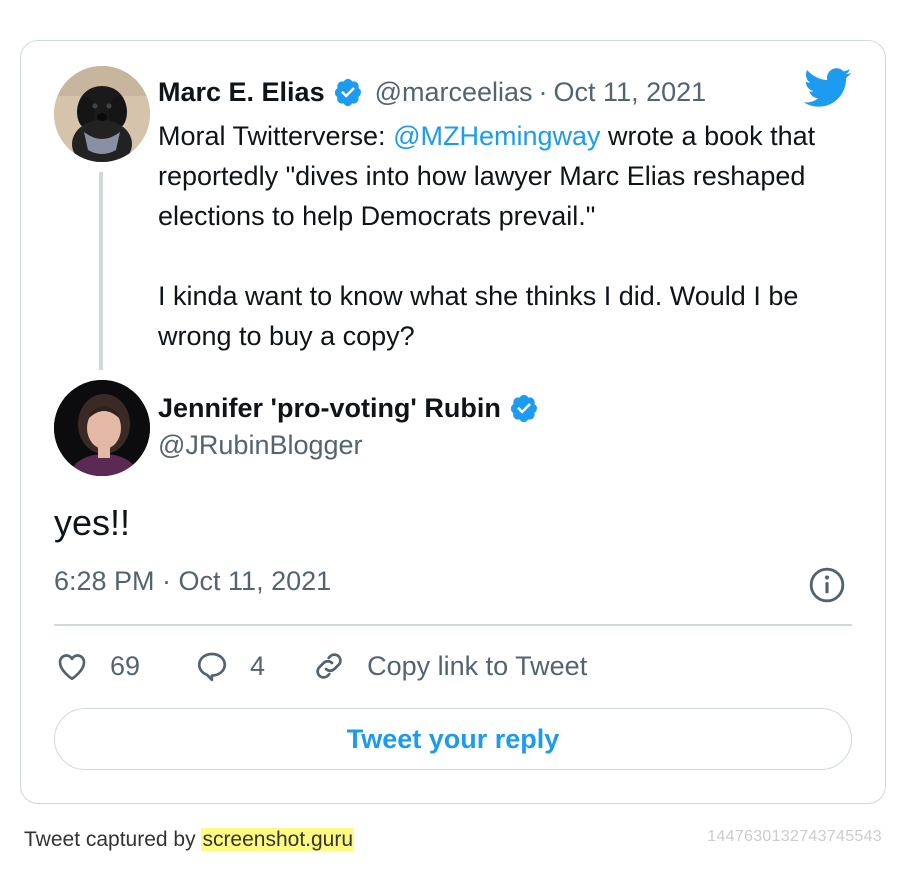 The image size is (906, 896). What do you see at coordinates (102, 114) in the screenshot?
I see `avatar-marc-elias` at bounding box center [102, 114].